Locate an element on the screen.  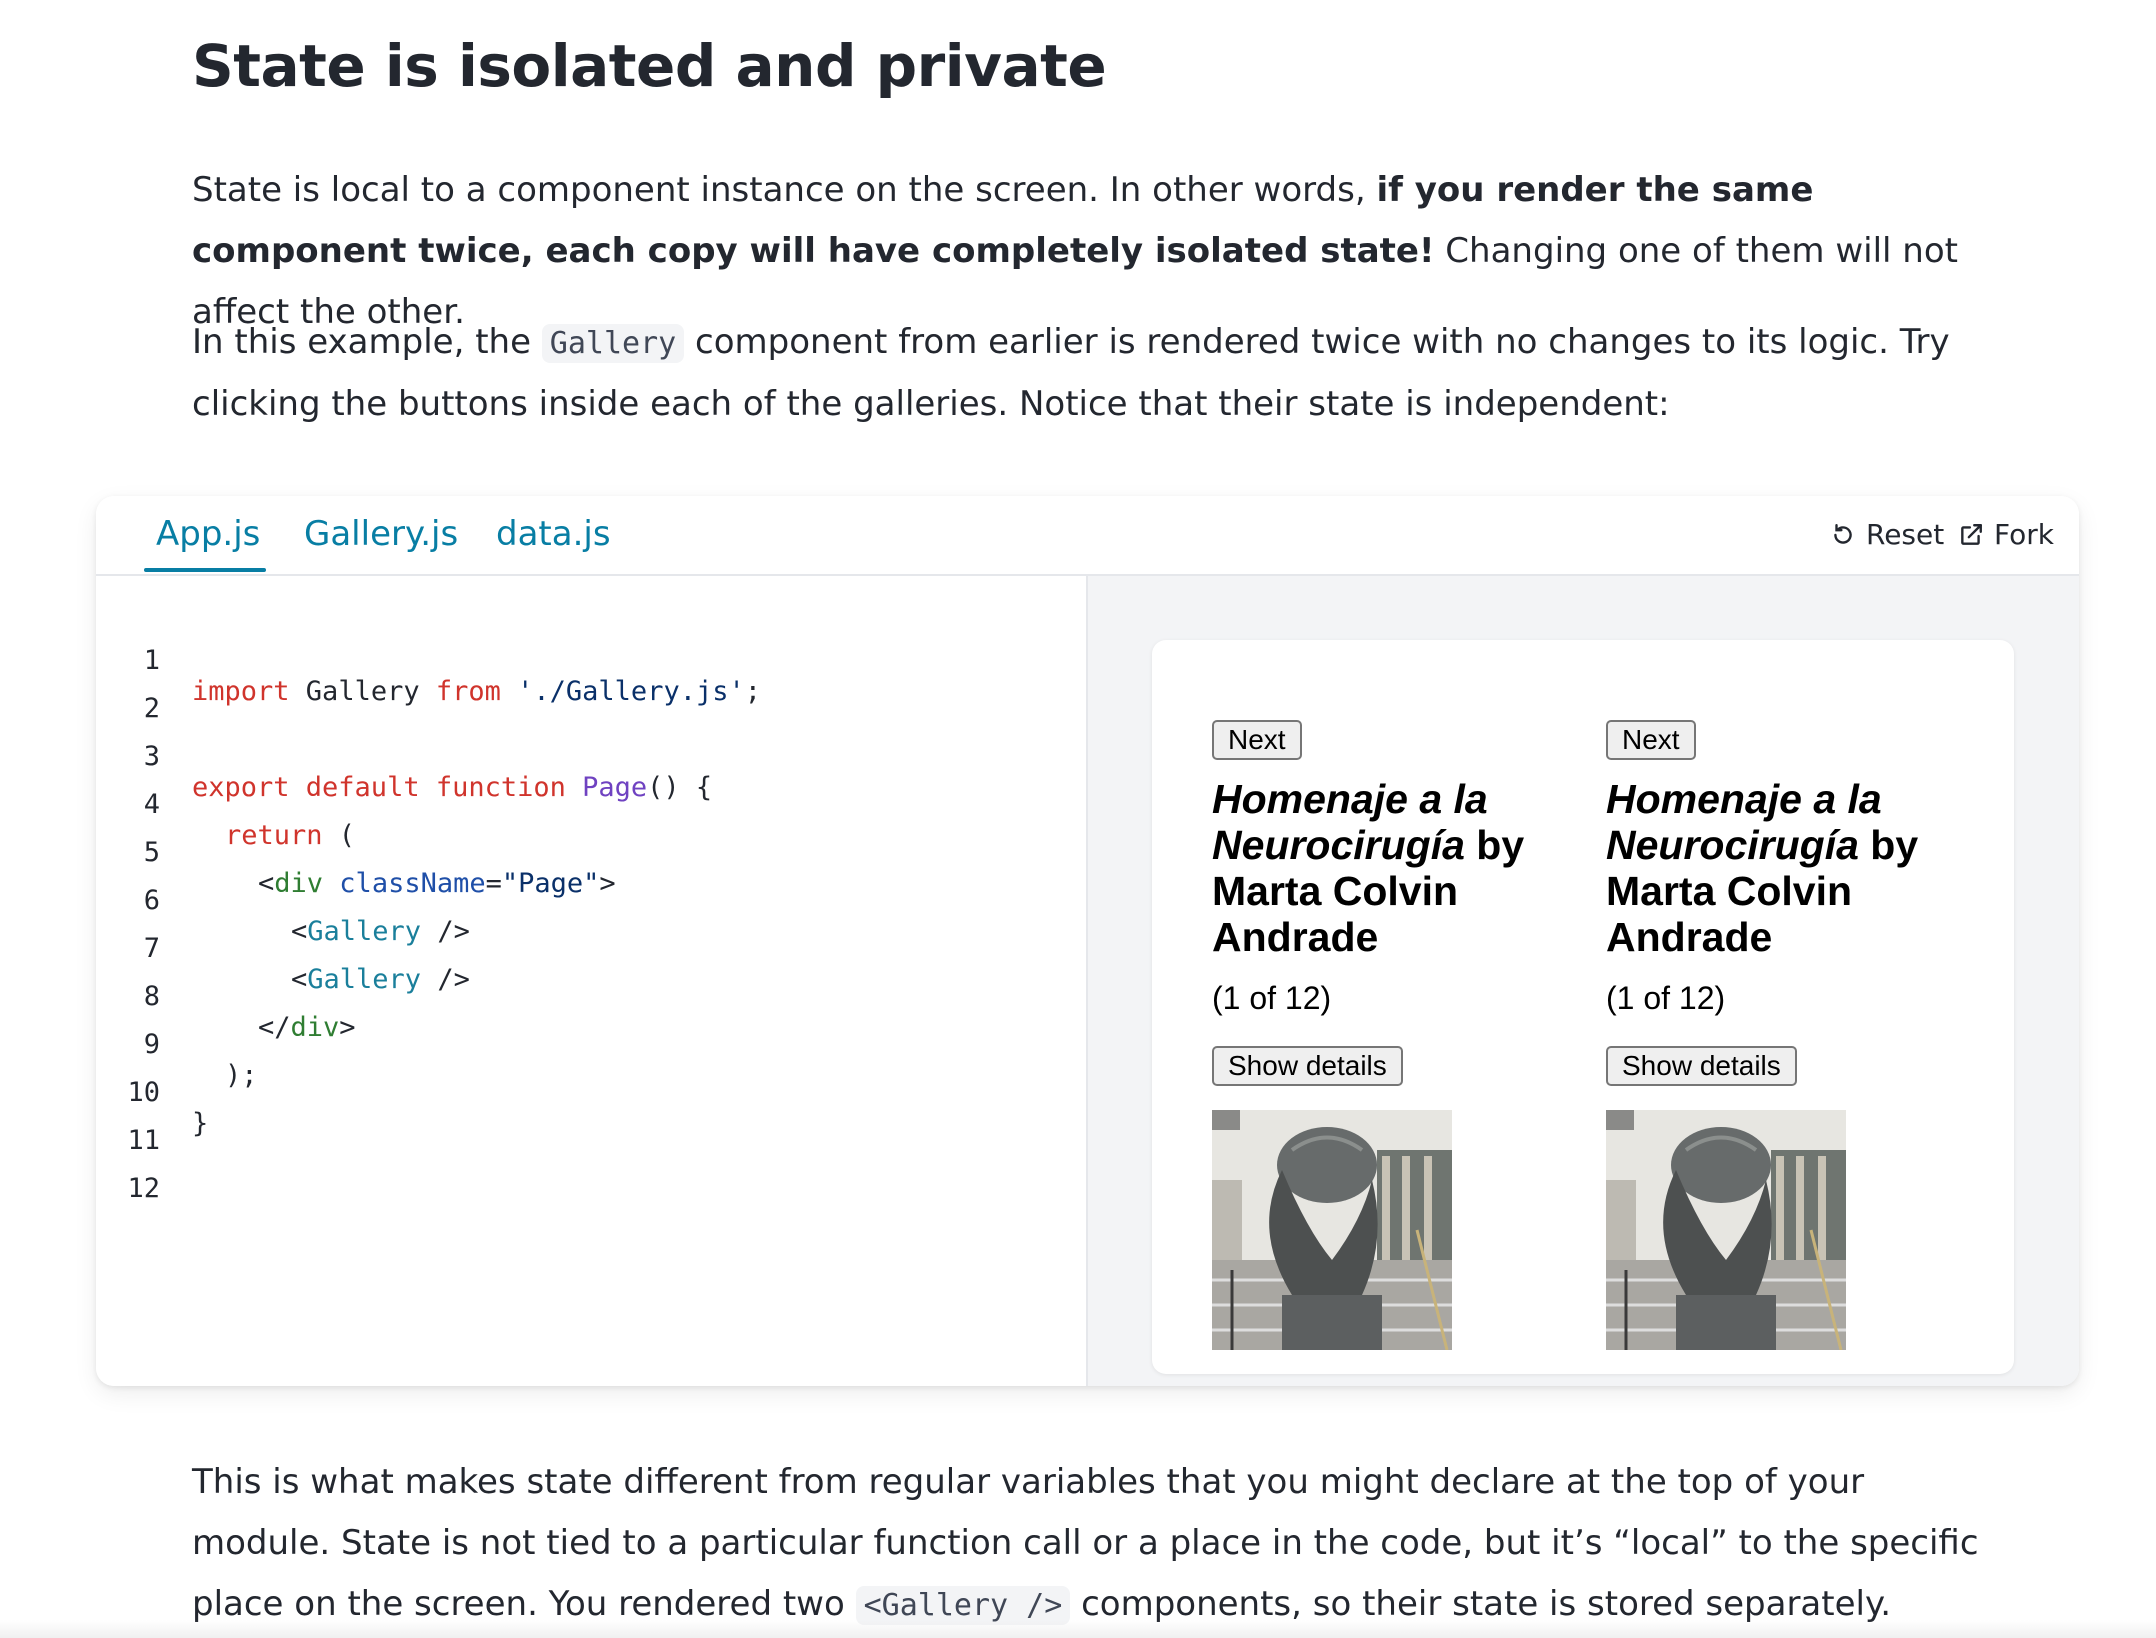
tab-data-js: data.js is located at coordinates (553, 534).